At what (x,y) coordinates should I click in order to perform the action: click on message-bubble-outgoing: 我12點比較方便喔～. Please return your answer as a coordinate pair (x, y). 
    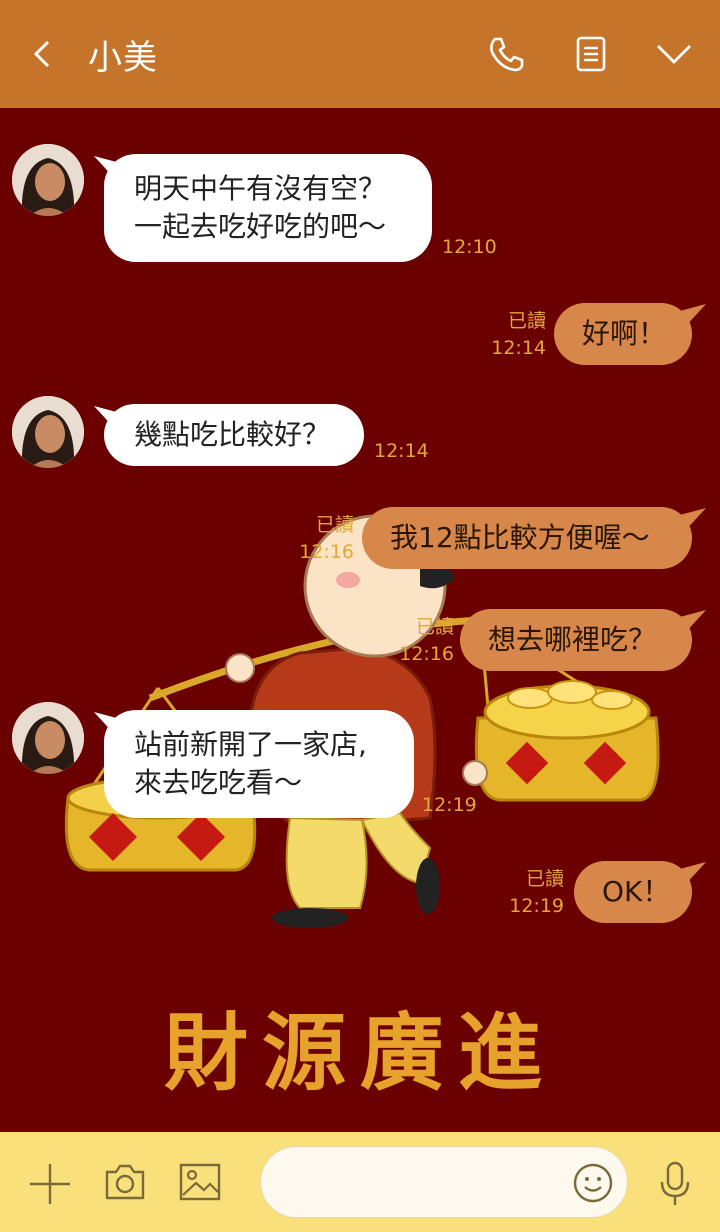
    Looking at the image, I should click on (527, 538).